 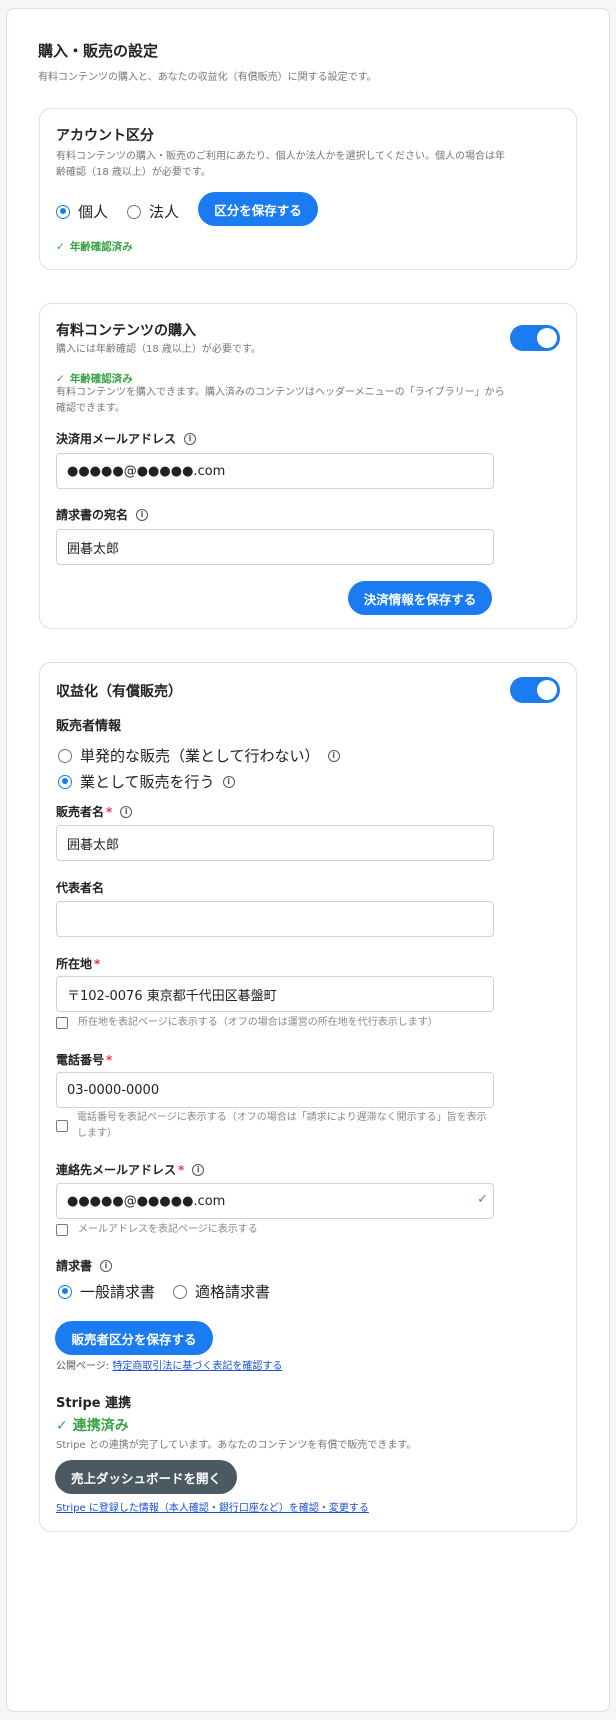 What do you see at coordinates (98, 51) in the screenshot?
I see `page-title: 購入・販売の設定` at bounding box center [98, 51].